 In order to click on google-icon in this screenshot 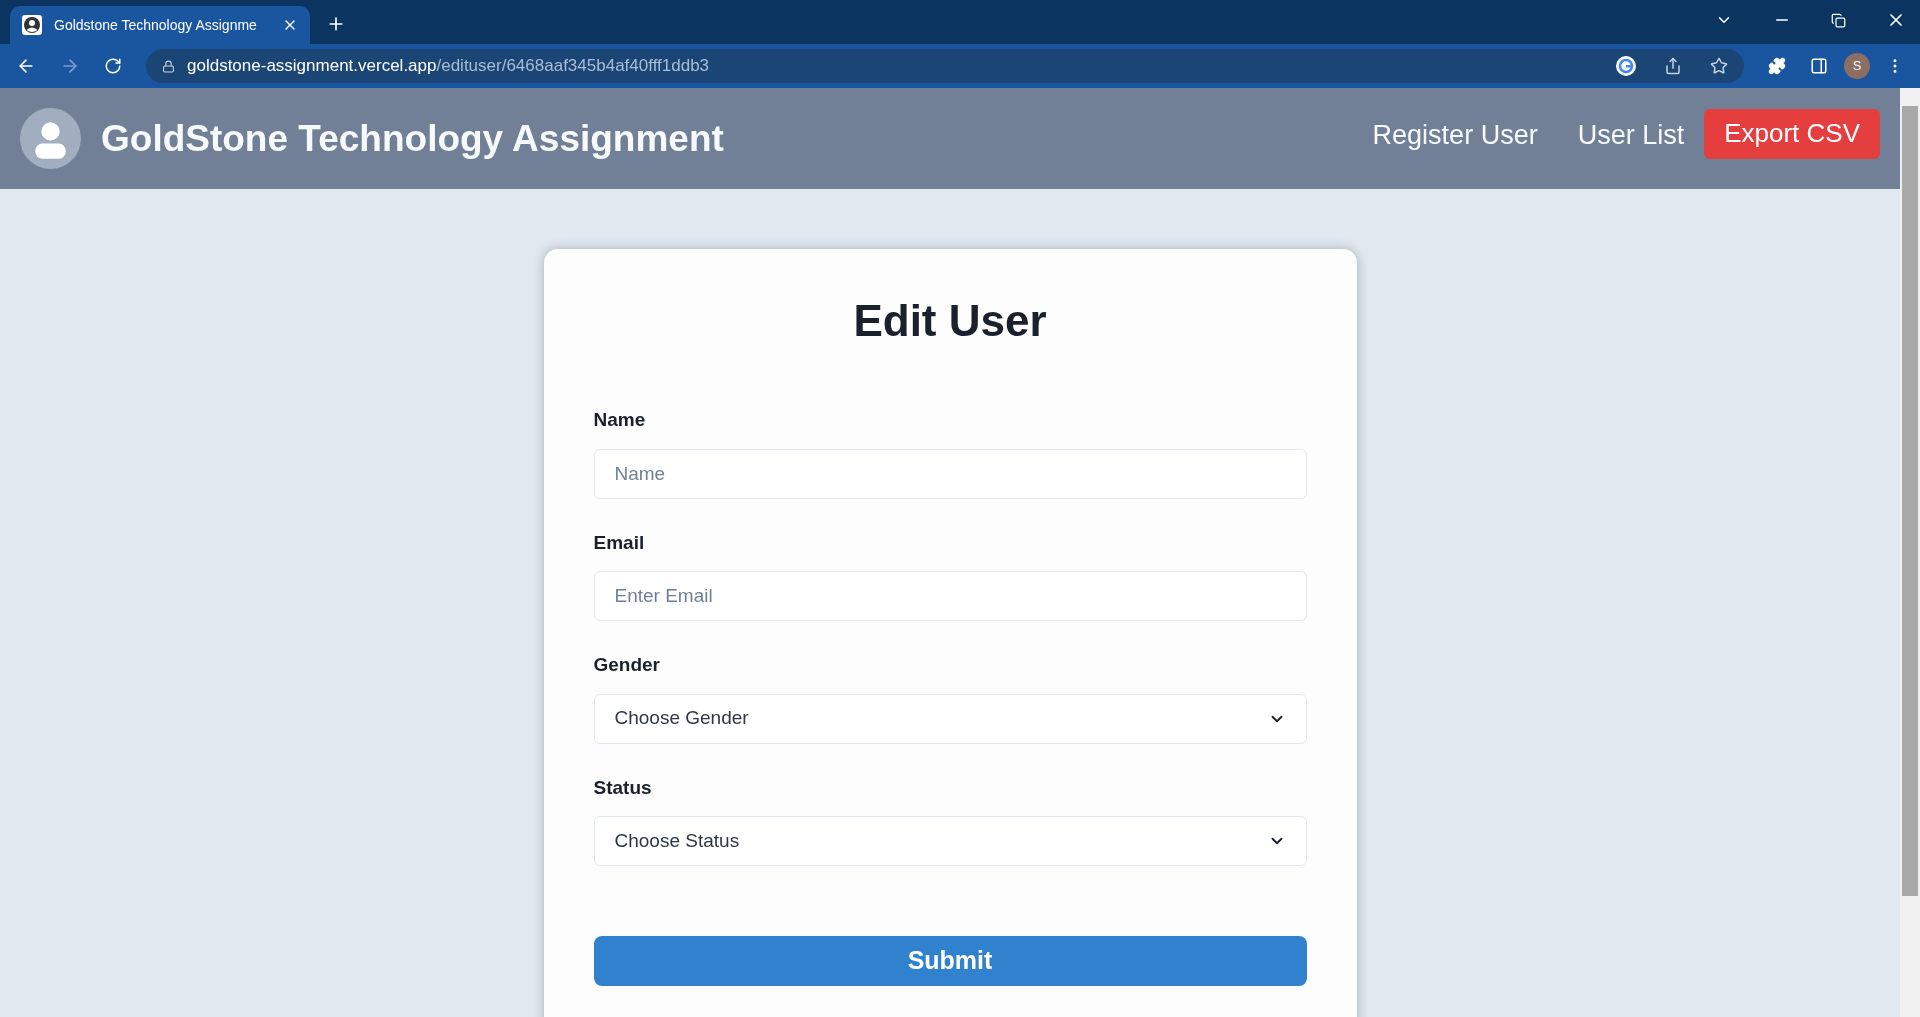, I will do `click(1626, 66)`.